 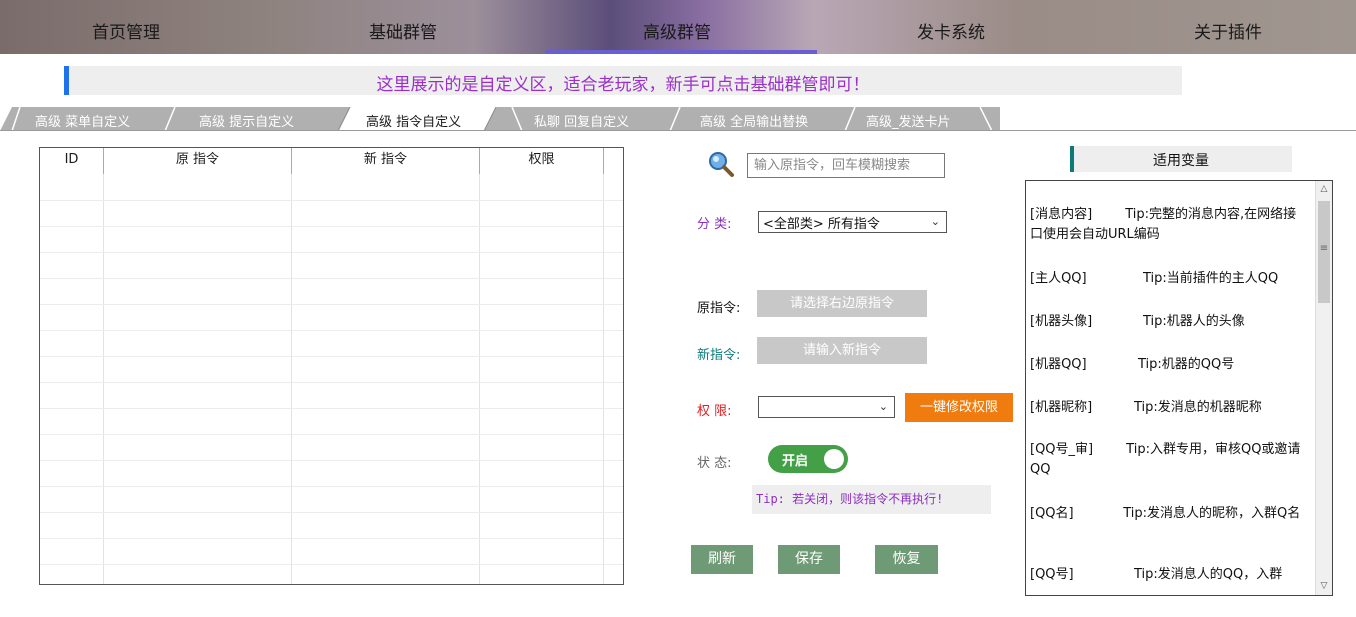 What do you see at coordinates (721, 164) in the screenshot?
I see `magnifier-icon` at bounding box center [721, 164].